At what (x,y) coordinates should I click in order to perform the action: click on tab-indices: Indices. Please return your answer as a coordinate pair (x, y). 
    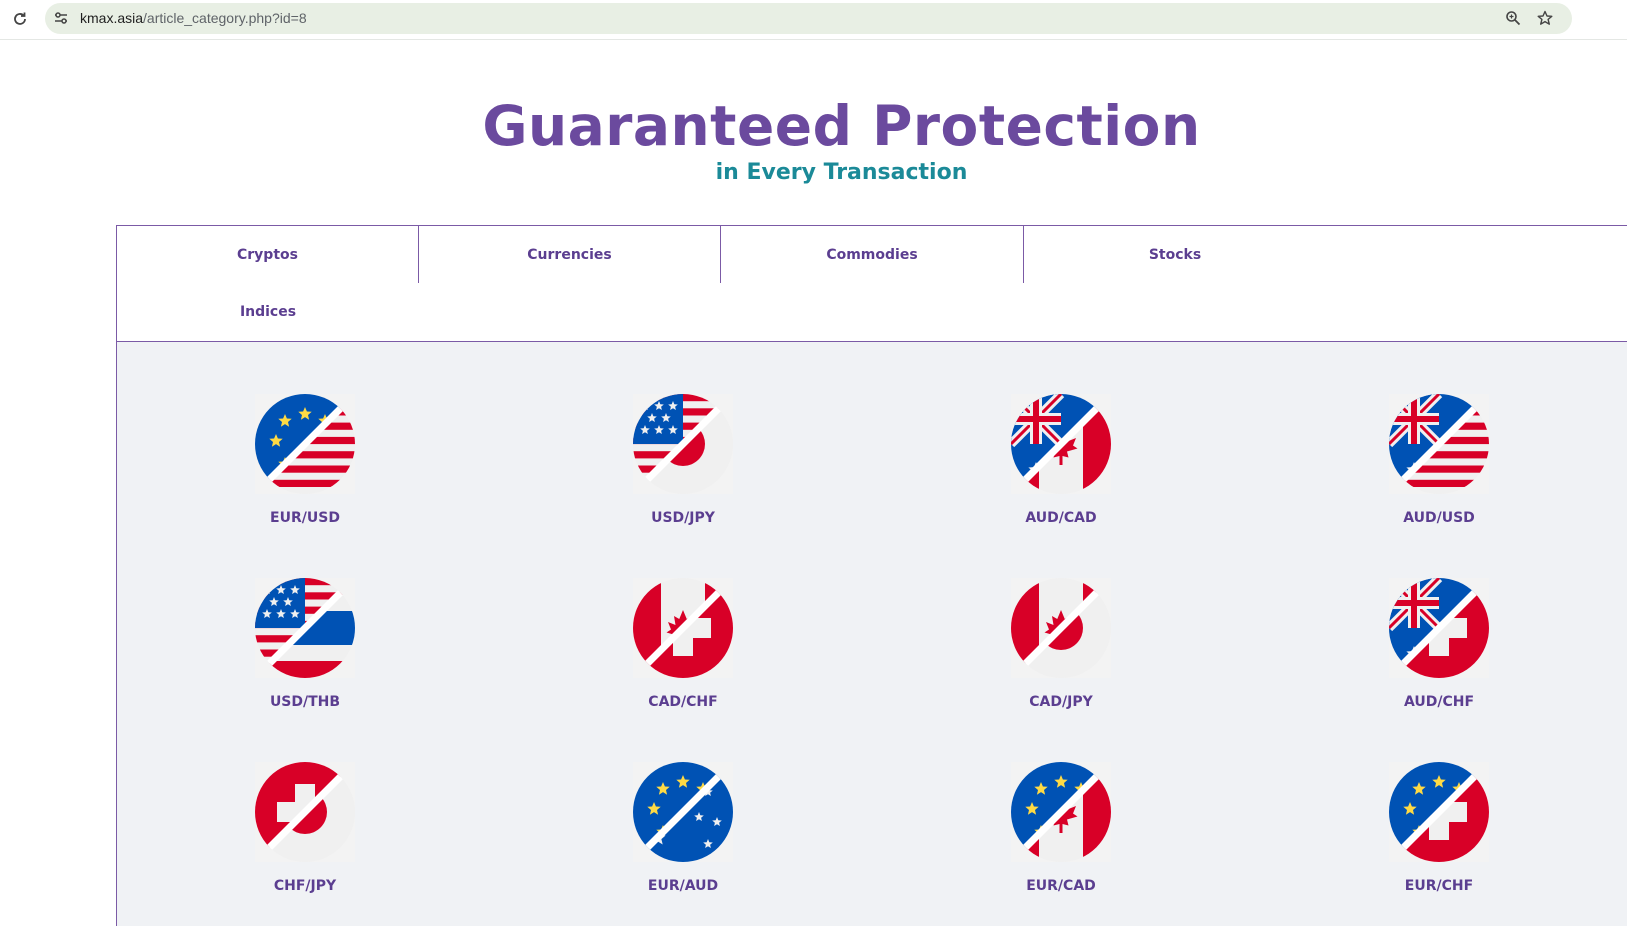
    Looking at the image, I should click on (268, 311).